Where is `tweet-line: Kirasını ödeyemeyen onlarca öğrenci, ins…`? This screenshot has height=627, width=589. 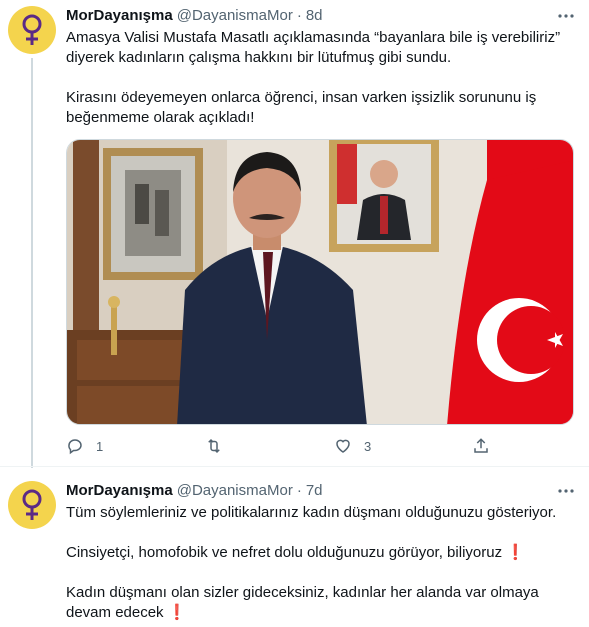 tweet-line: Kirasını ödeyemeyen onlarca öğrenci, ins… is located at coordinates (301, 97).